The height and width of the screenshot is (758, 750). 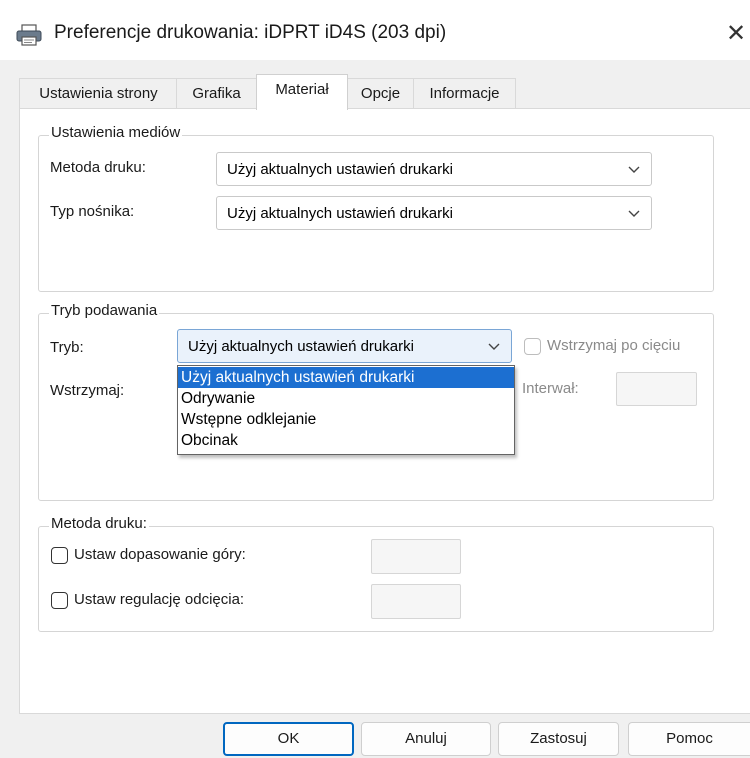 What do you see at coordinates (92, 211) in the screenshot?
I see `media-type-label: Typ nośnika:` at bounding box center [92, 211].